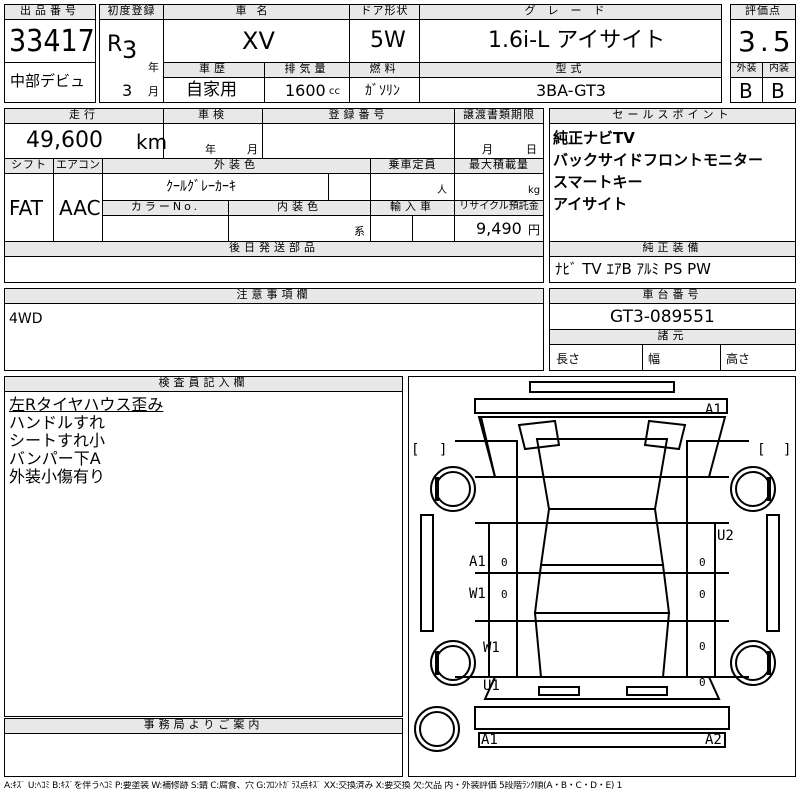  I want to click on mileage-header: 走行, so click(84, 116).